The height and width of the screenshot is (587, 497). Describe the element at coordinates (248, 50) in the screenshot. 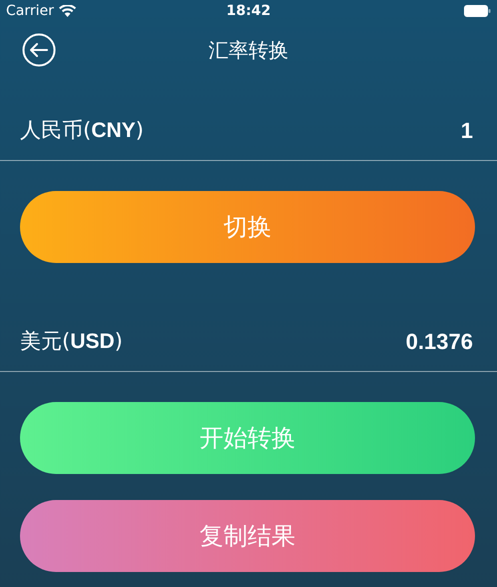

I see `screen-title: 汇率转换` at that location.